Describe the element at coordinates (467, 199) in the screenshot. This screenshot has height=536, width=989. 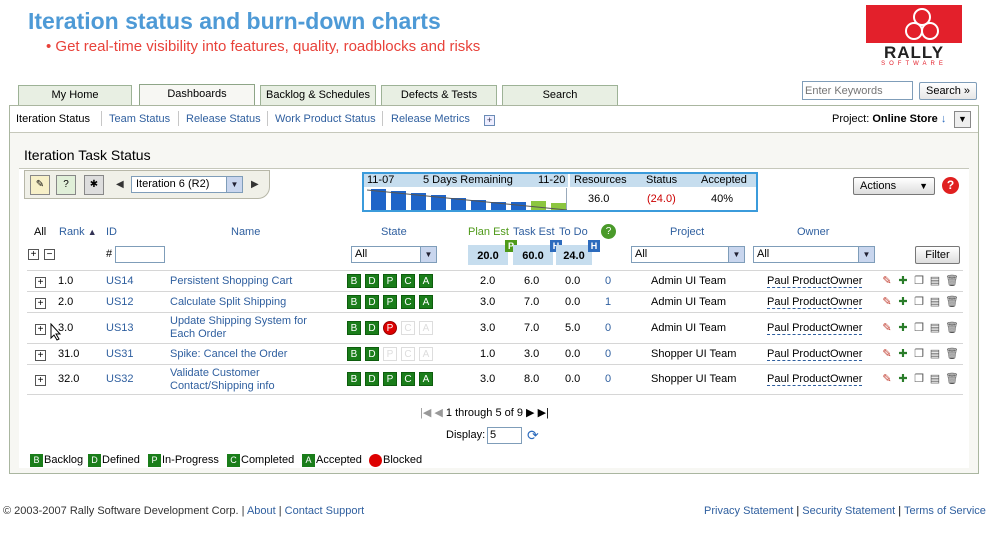
I see `burndown-chart` at that location.